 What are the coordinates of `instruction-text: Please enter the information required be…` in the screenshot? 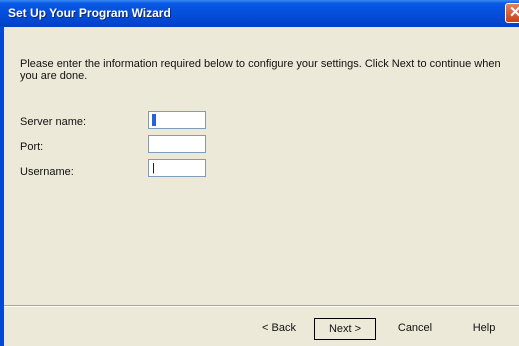 It's located at (260, 70).